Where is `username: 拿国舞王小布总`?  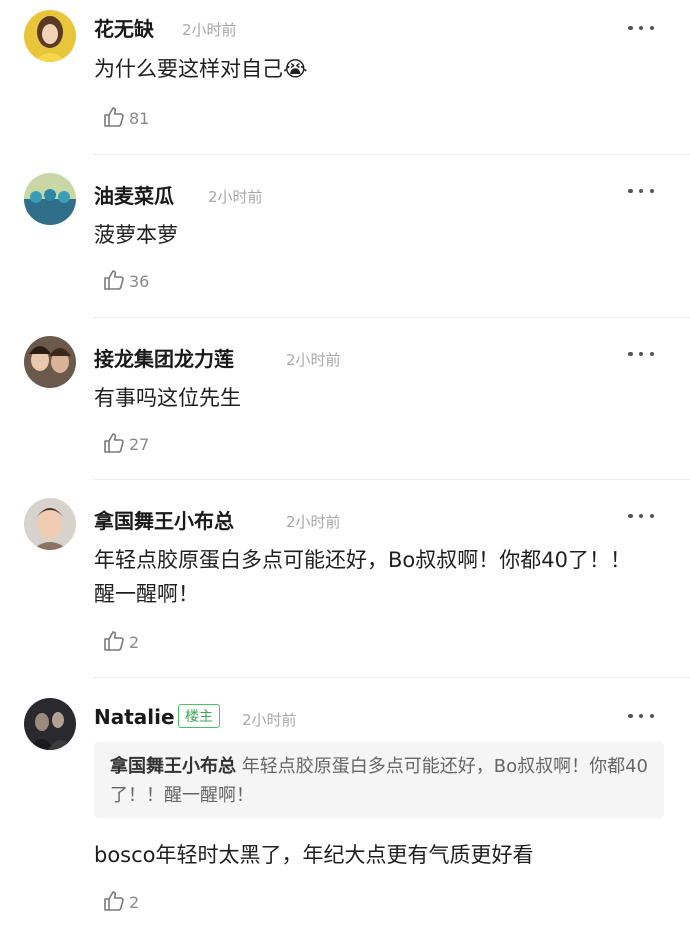 username: 拿国舞王小布总 is located at coordinates (164, 519).